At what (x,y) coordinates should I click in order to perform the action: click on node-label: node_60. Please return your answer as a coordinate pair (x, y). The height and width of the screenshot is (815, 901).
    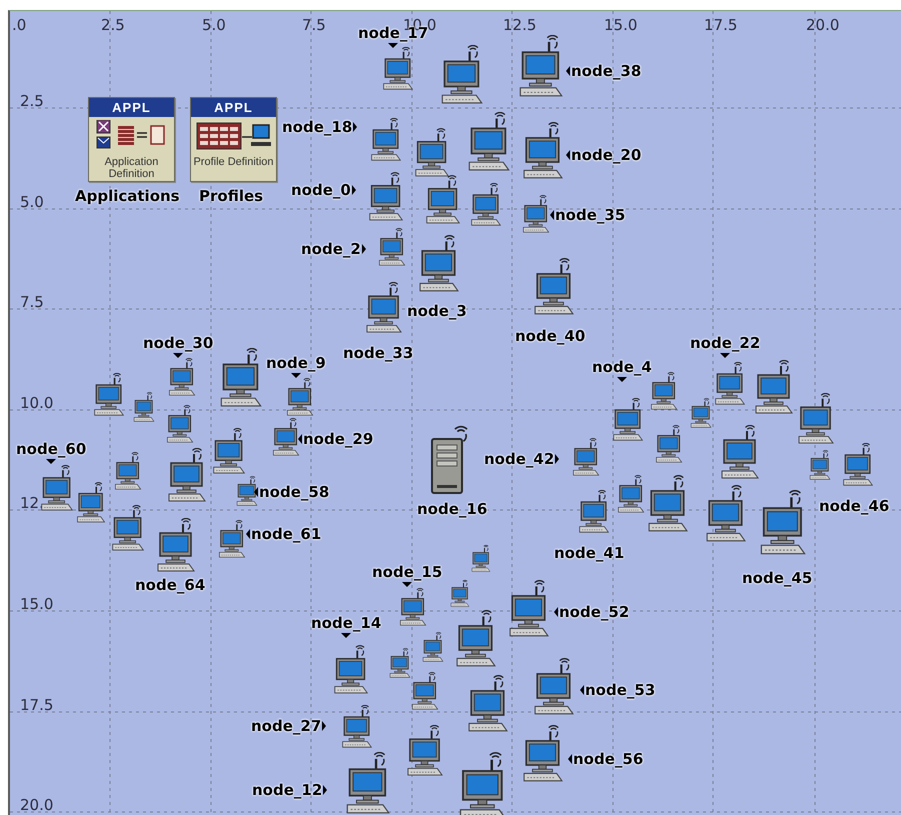
    Looking at the image, I should click on (51, 449).